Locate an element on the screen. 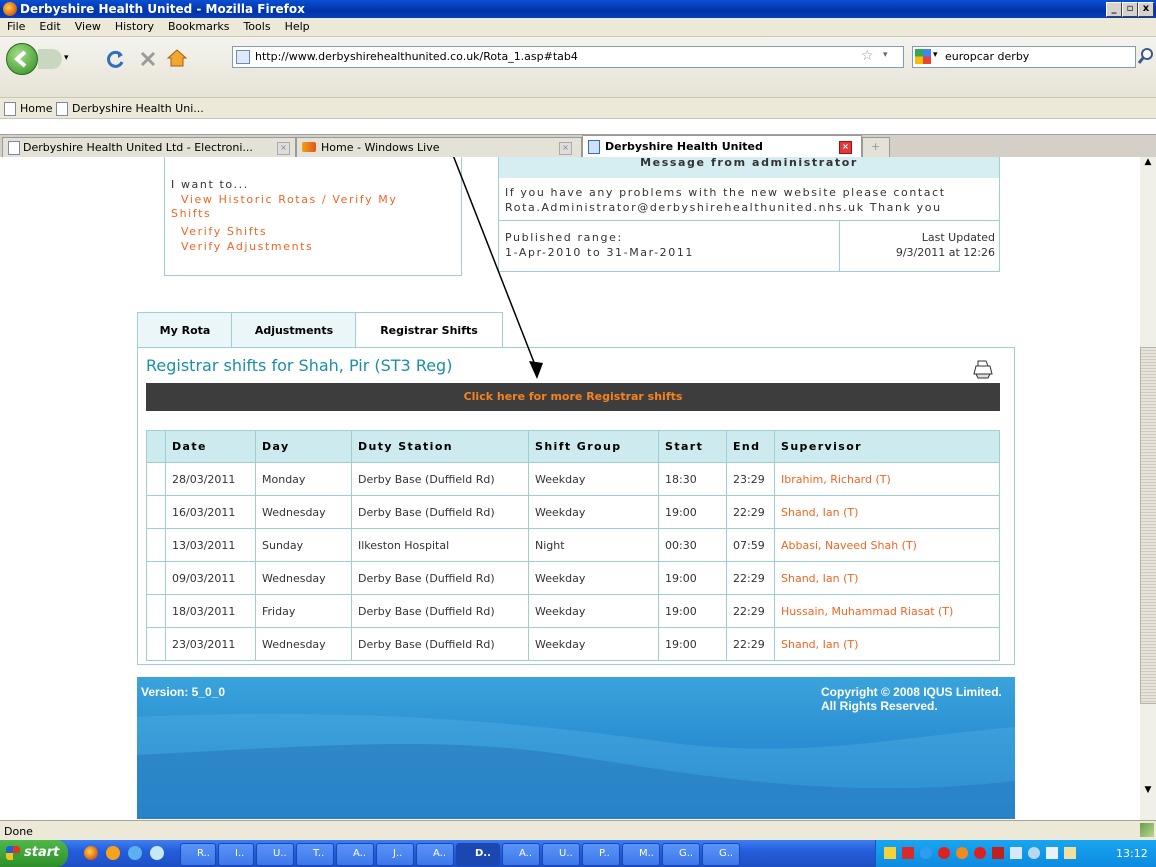 The image size is (1156, 867). start-button: start is located at coordinates (34, 853).